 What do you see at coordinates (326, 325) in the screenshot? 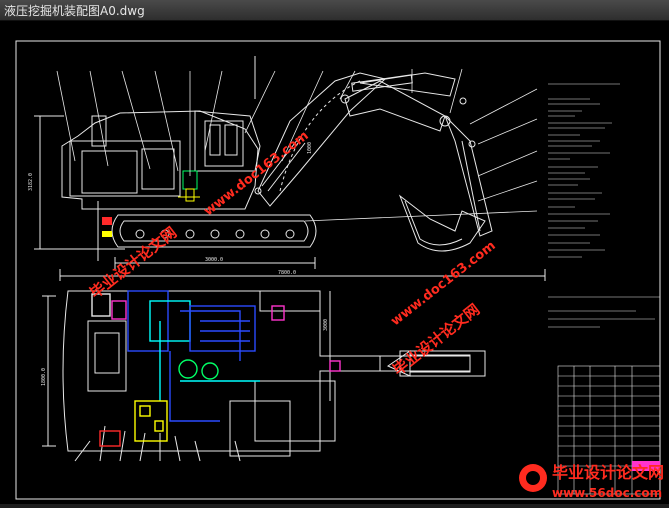
I see `dim-upper-b: 3000` at bounding box center [326, 325].